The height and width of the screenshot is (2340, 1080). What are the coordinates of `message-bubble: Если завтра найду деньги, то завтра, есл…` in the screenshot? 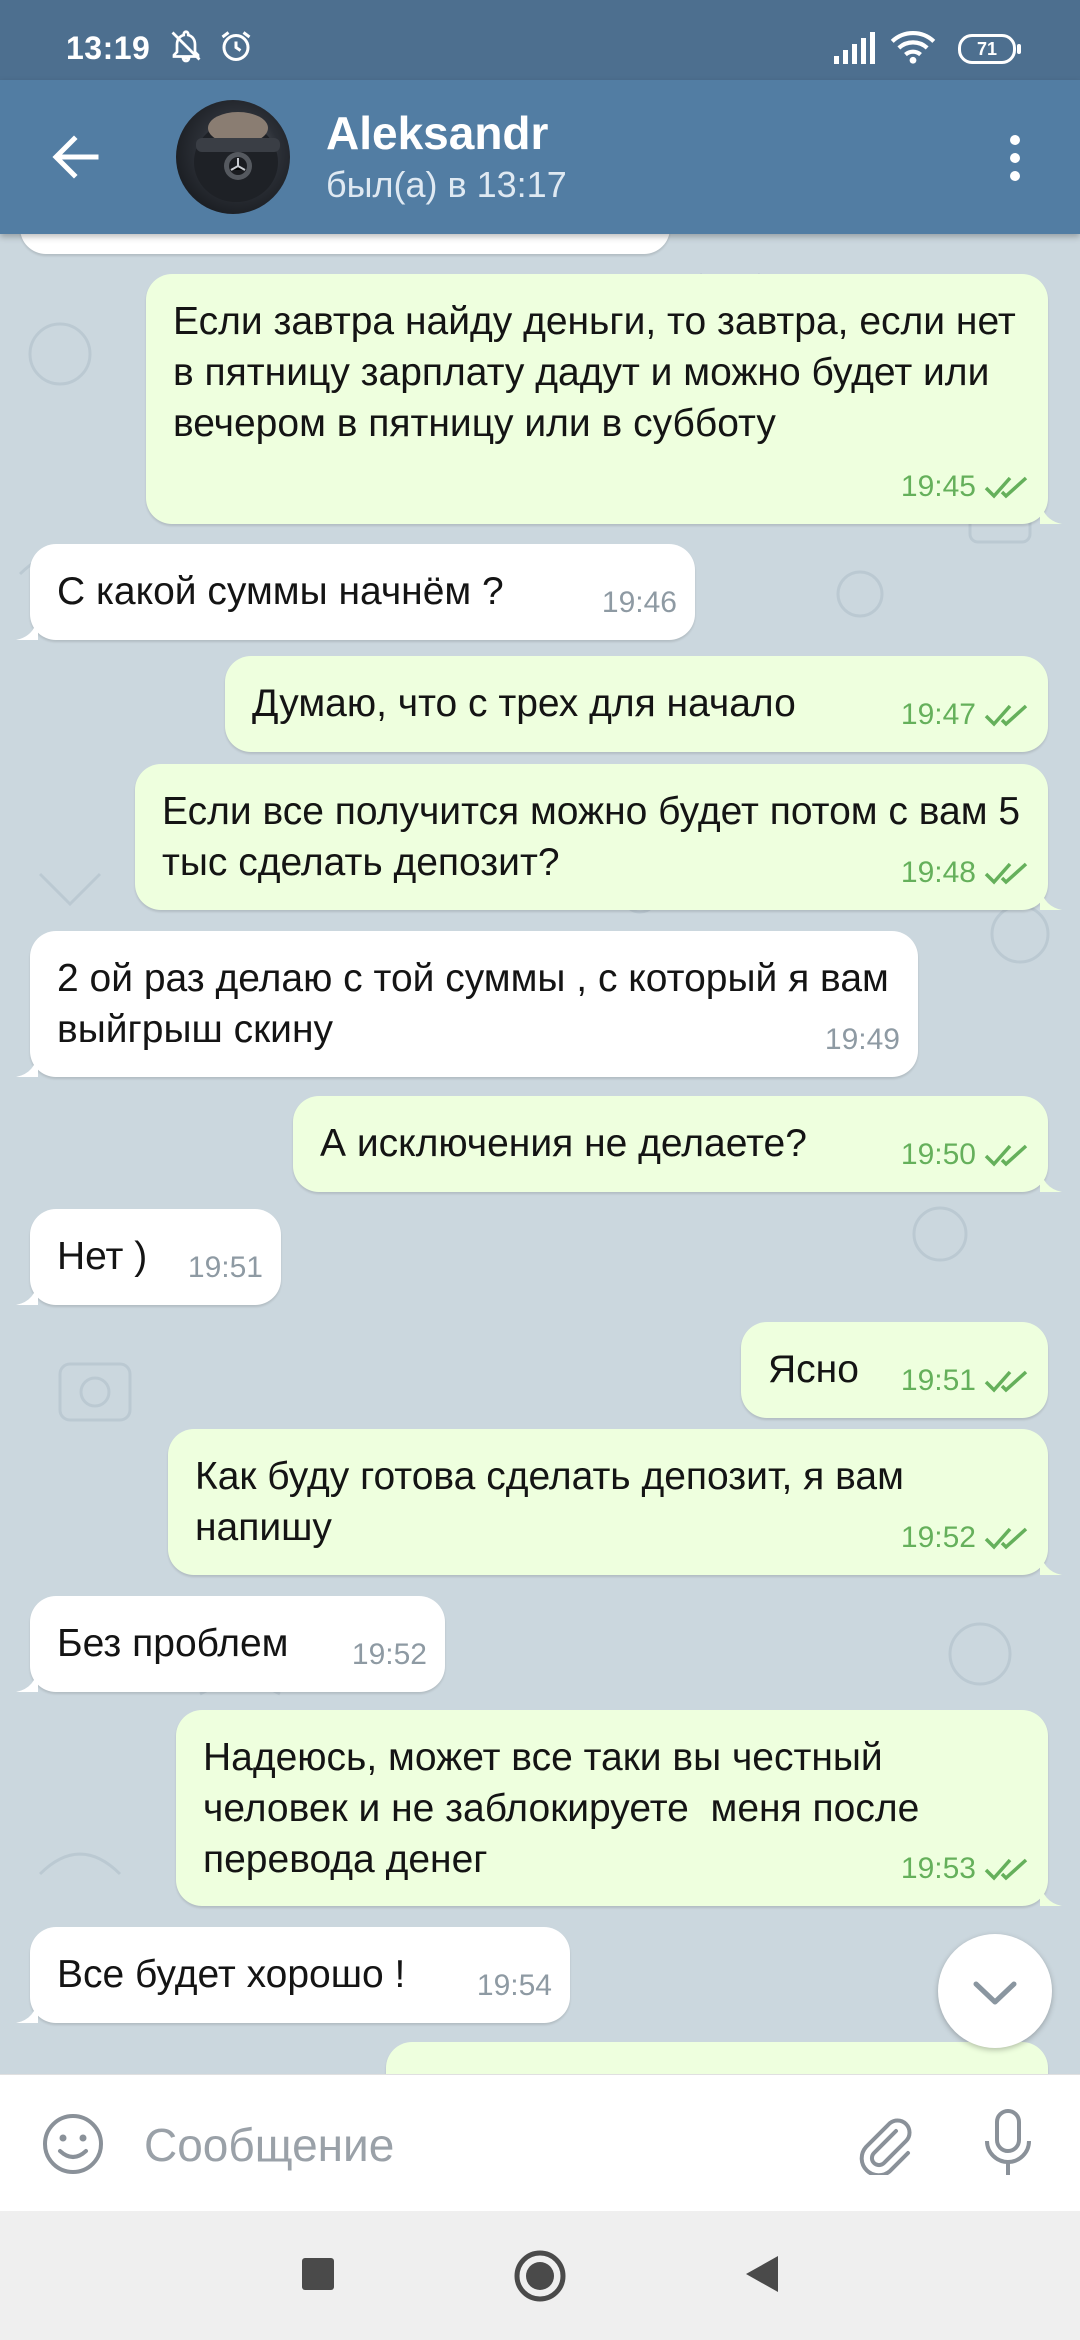 It's located at (604, 399).